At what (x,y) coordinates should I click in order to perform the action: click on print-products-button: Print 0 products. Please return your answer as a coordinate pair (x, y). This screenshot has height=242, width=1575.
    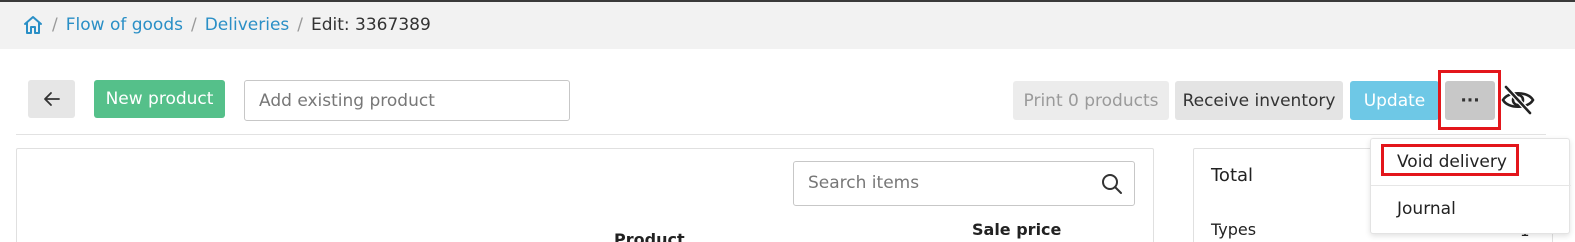
    Looking at the image, I should click on (1091, 100).